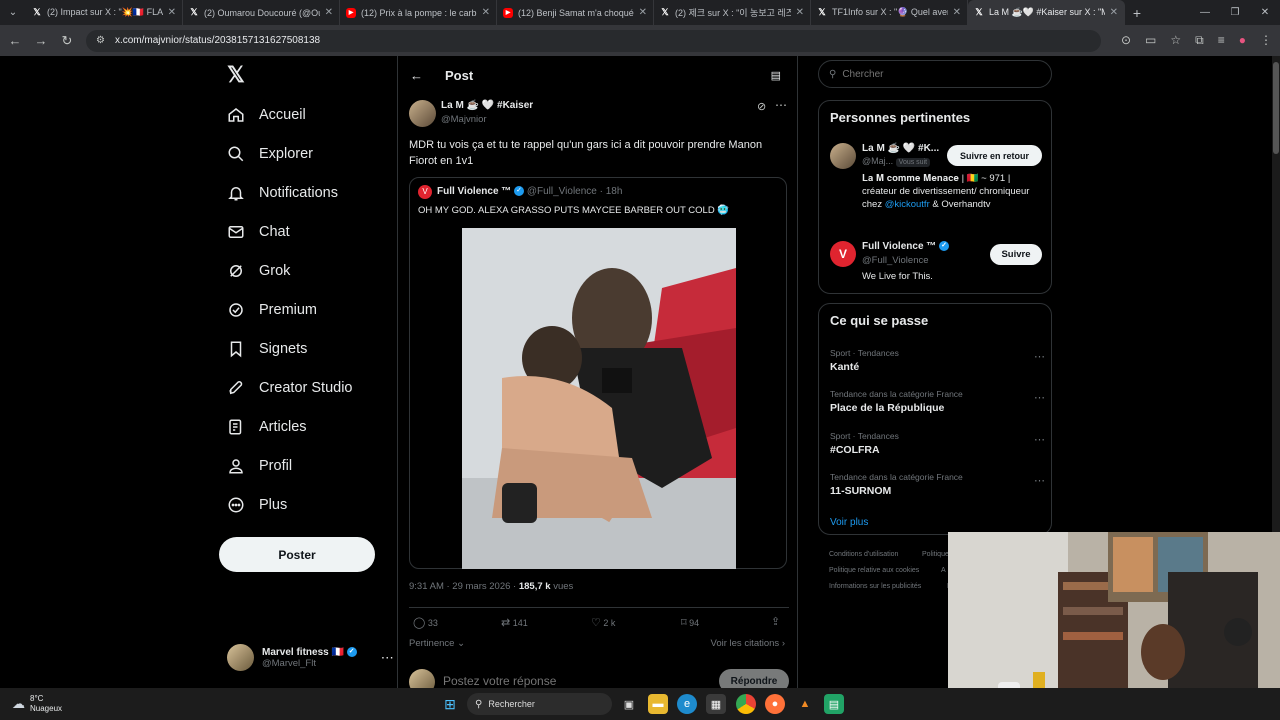 This screenshot has height=720, width=1280. What do you see at coordinates (1266, 40) in the screenshot?
I see `menu-icon: ⋮` at bounding box center [1266, 40].